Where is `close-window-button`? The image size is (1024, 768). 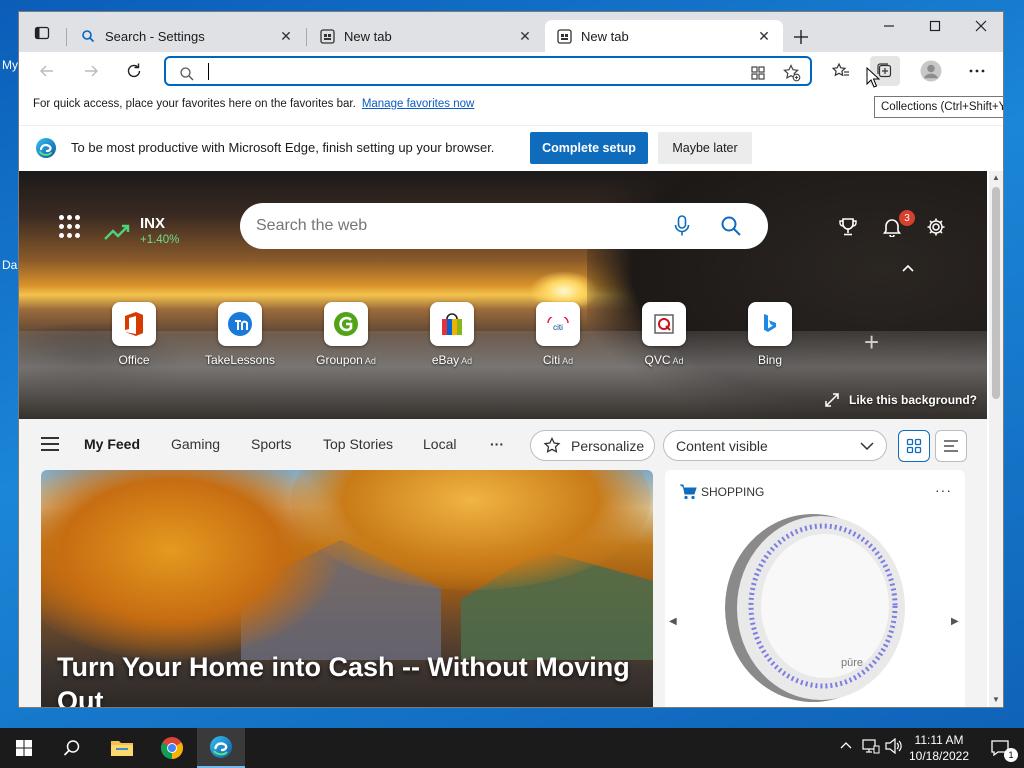 close-window-button is located at coordinates (980, 26).